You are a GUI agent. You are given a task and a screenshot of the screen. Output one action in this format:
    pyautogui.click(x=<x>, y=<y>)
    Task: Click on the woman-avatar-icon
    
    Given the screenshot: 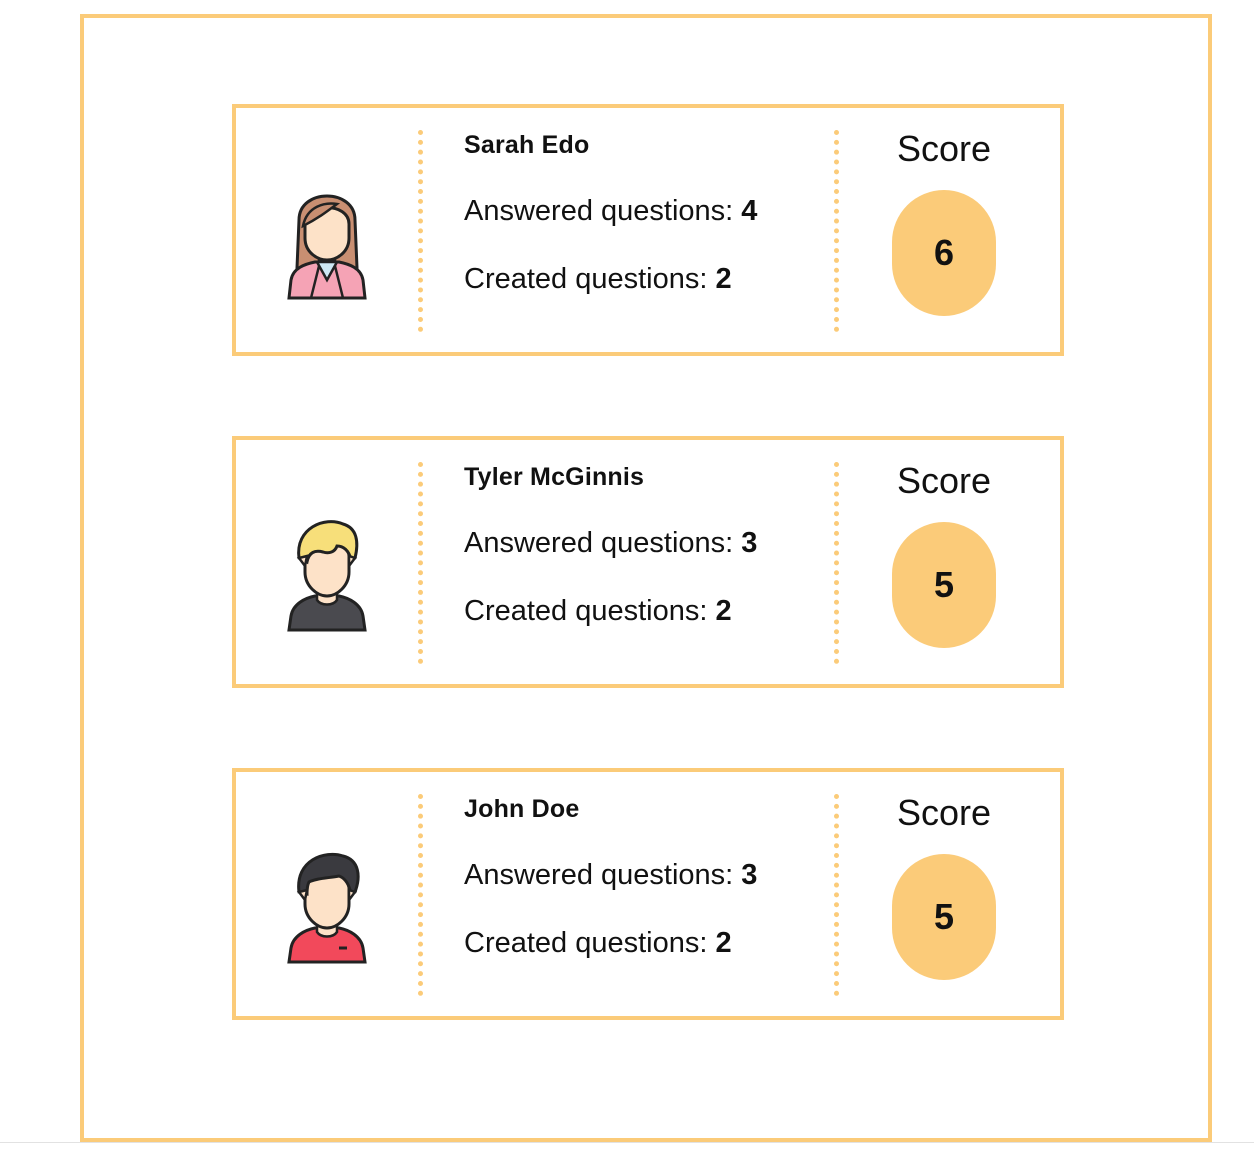 What is the action you would take?
    pyautogui.click(x=327, y=247)
    